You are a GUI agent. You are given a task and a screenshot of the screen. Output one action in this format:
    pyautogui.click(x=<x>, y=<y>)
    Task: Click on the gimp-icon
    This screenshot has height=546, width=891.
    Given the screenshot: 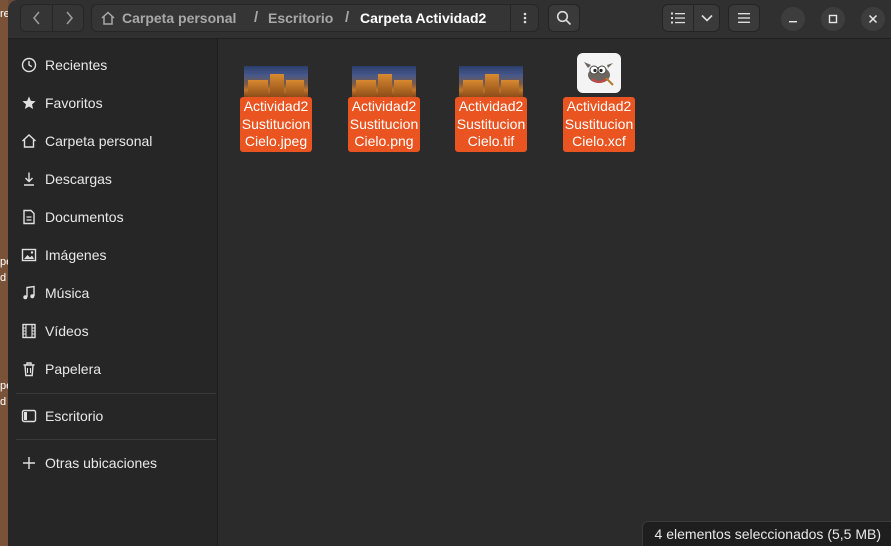 What is the action you would take?
    pyautogui.click(x=599, y=73)
    